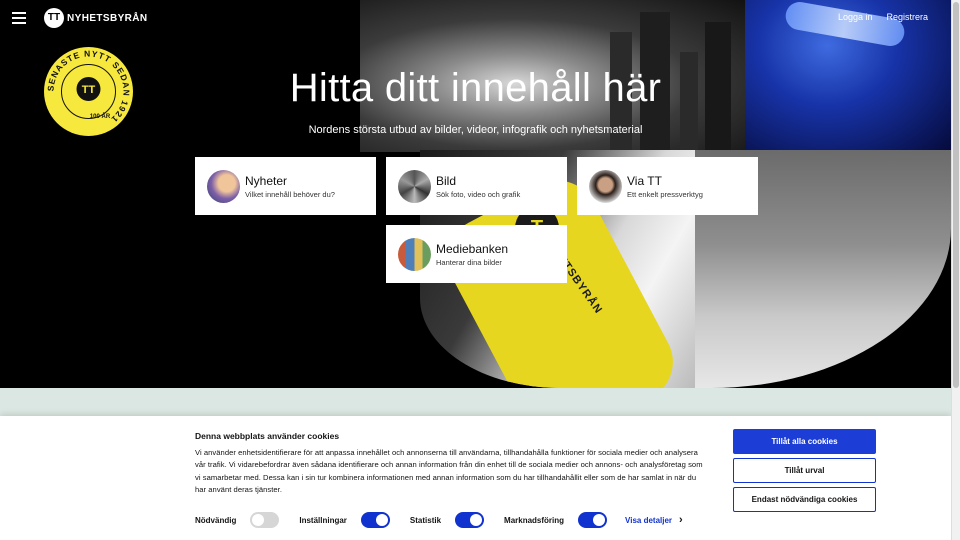 Image resolution: width=960 pixels, height=540 pixels. What do you see at coordinates (375, 520) in the screenshot?
I see `toggle-preferences` at bounding box center [375, 520].